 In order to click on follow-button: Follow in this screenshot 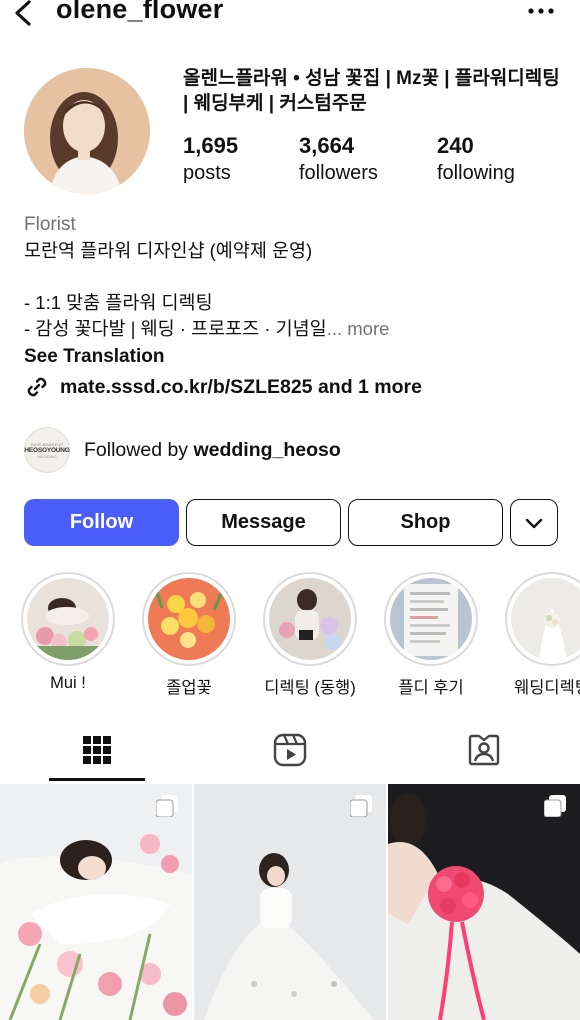, I will do `click(101, 522)`.